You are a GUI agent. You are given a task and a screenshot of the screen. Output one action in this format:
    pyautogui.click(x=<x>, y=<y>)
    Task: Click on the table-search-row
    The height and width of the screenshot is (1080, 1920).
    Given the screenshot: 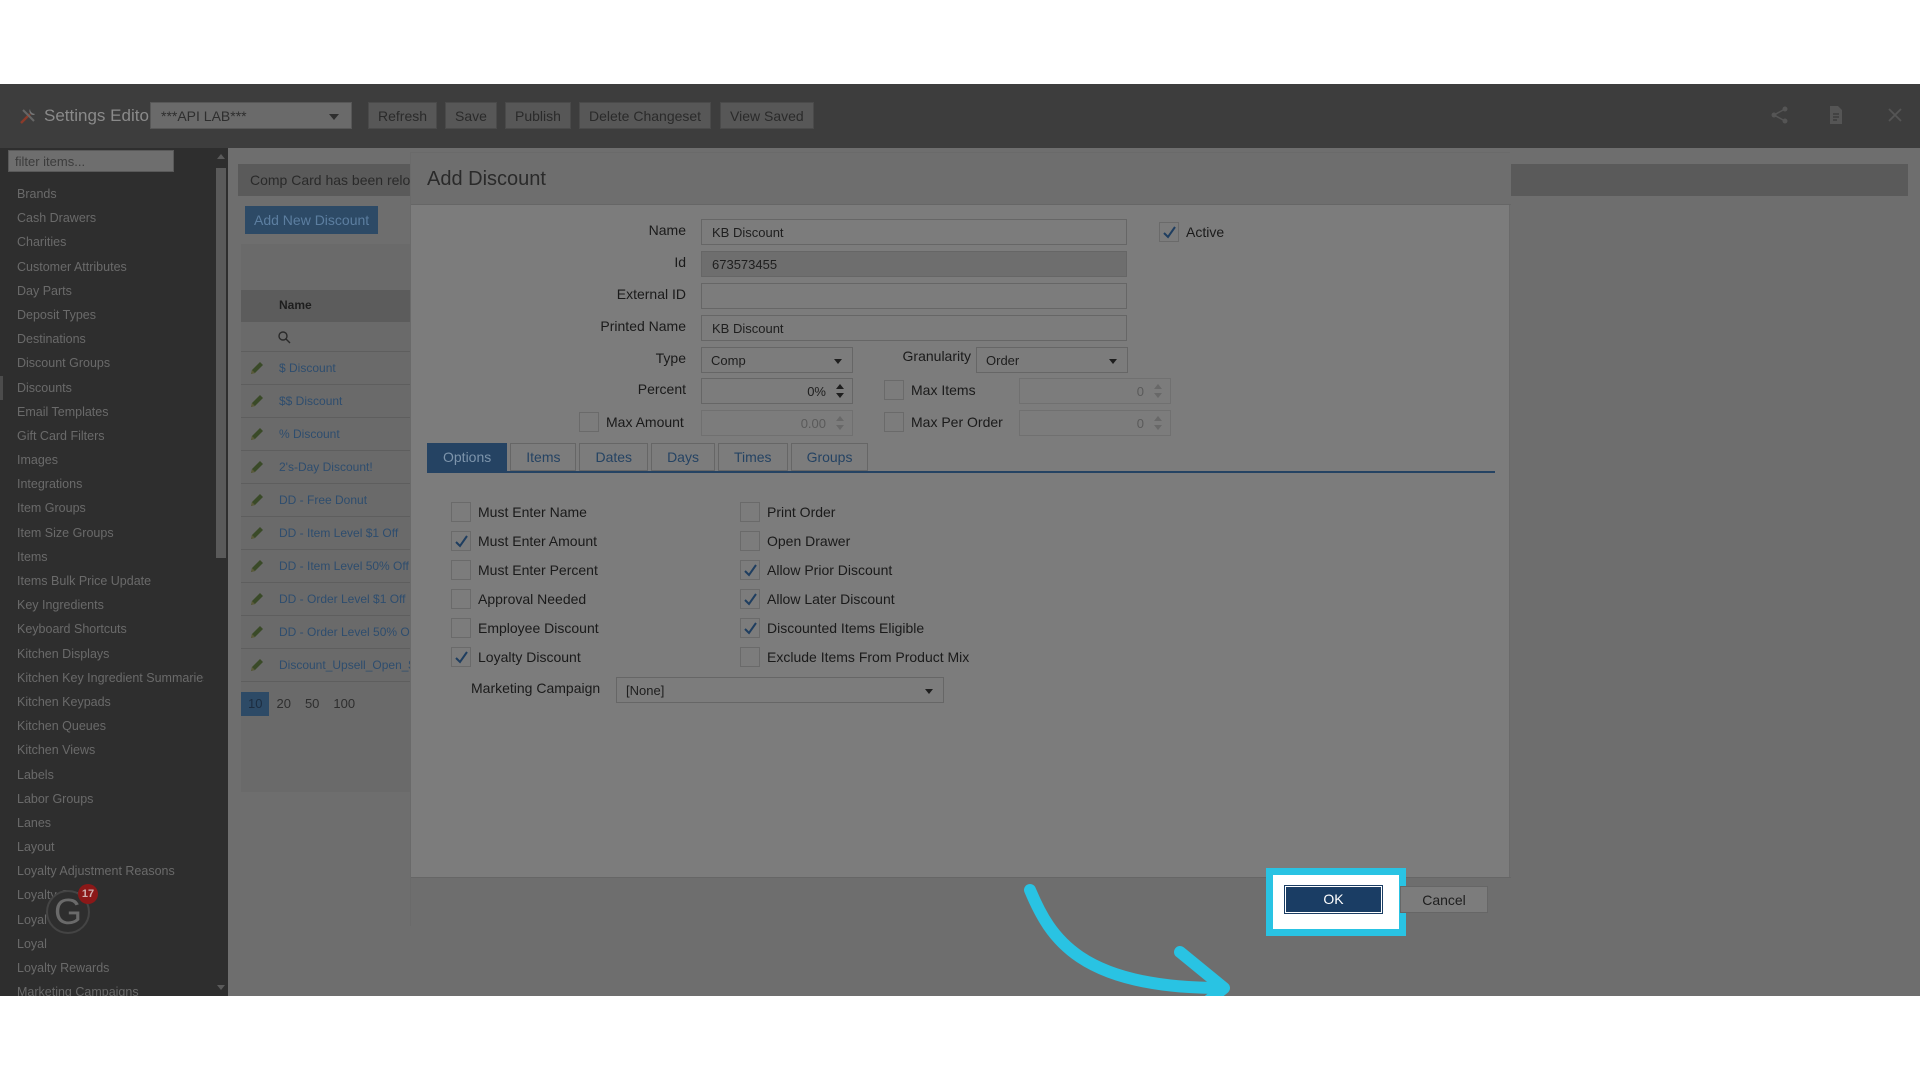 What is the action you would take?
    pyautogui.click(x=326, y=337)
    